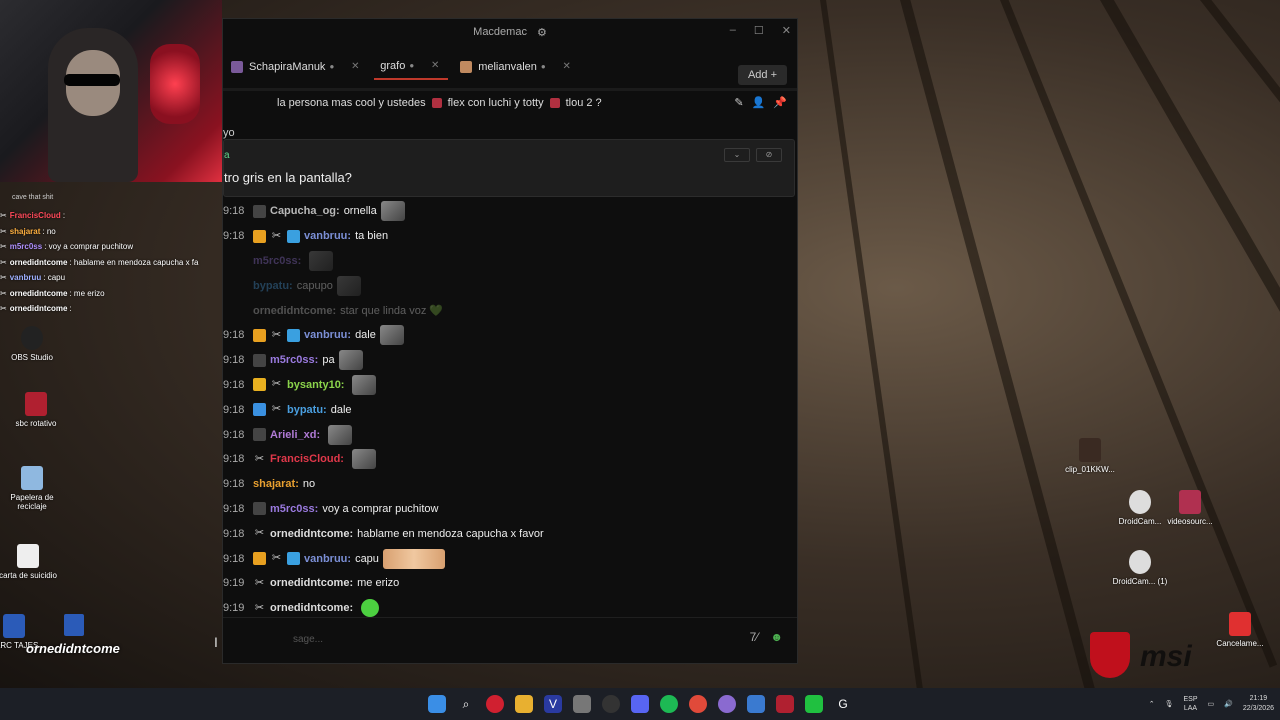  Describe the element at coordinates (259, 385) in the screenshot. I see `crown-badge-icon` at that location.